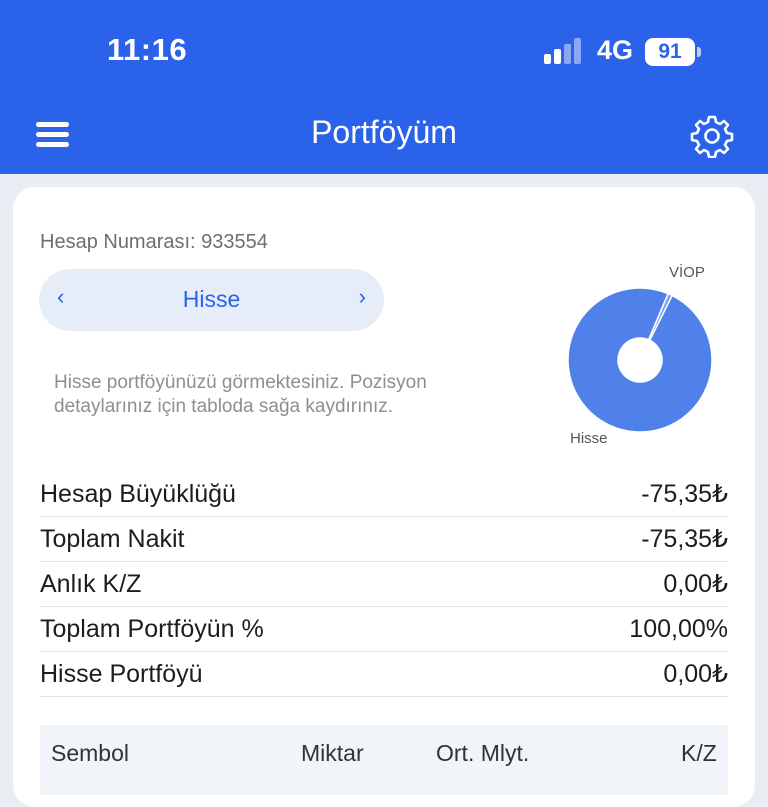 Image resolution: width=768 pixels, height=807 pixels. I want to click on battery-level: 91, so click(670, 52).